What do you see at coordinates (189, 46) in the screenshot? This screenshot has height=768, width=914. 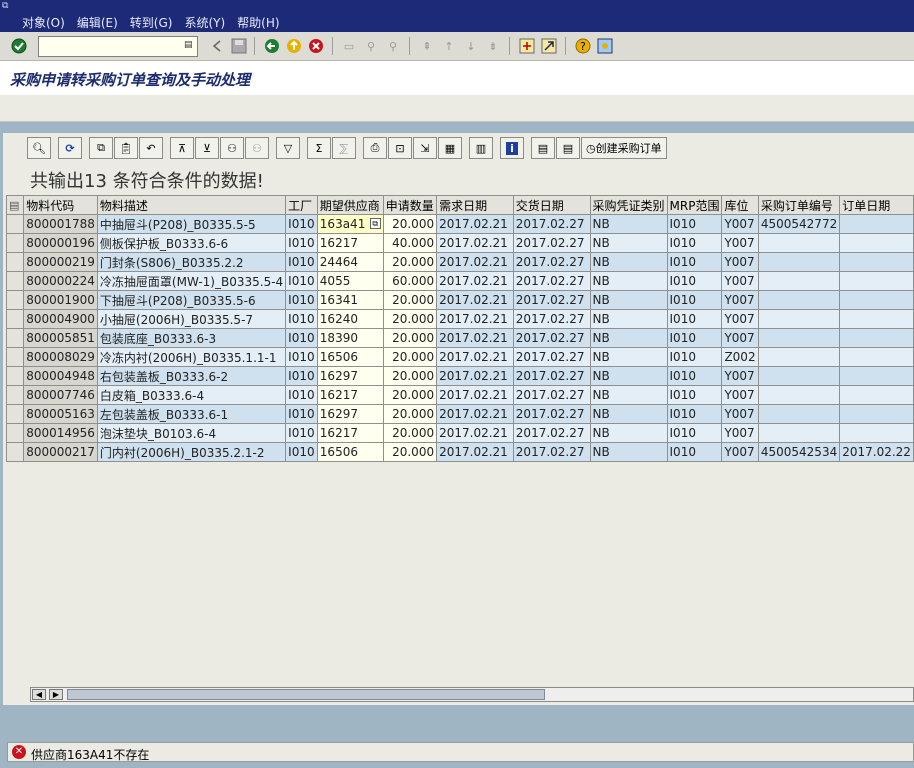 I see `history-dropdown-icon: ▤` at bounding box center [189, 46].